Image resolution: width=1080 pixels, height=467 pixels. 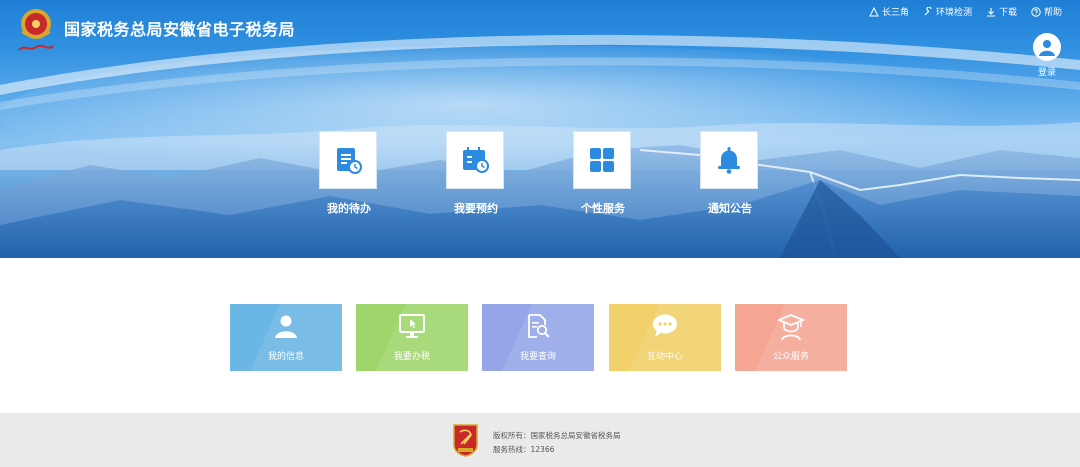 I want to click on nav-env-check: 环境检测, so click(x=947, y=11).